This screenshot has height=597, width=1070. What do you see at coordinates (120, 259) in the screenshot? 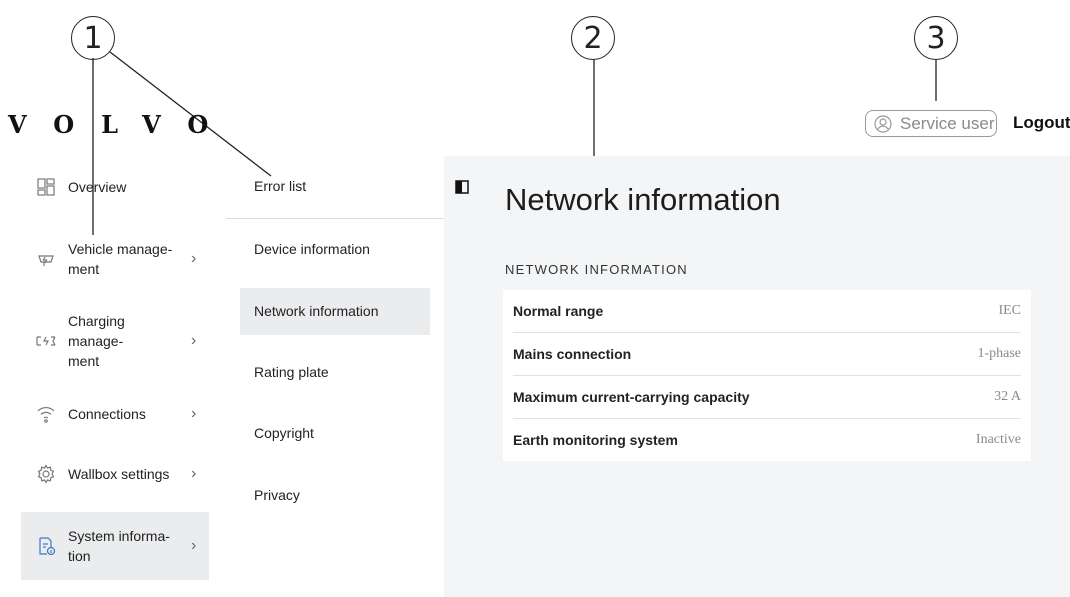
I see `sidebar-item-label: Vehicle manage- ment` at bounding box center [120, 259].